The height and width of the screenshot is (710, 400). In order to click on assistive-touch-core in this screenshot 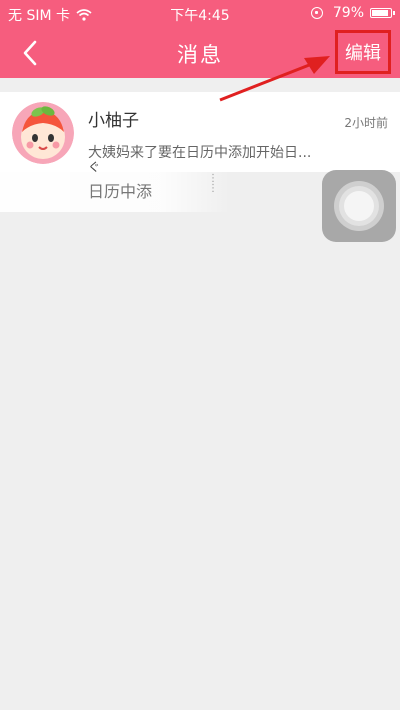, I will do `click(359, 206)`.